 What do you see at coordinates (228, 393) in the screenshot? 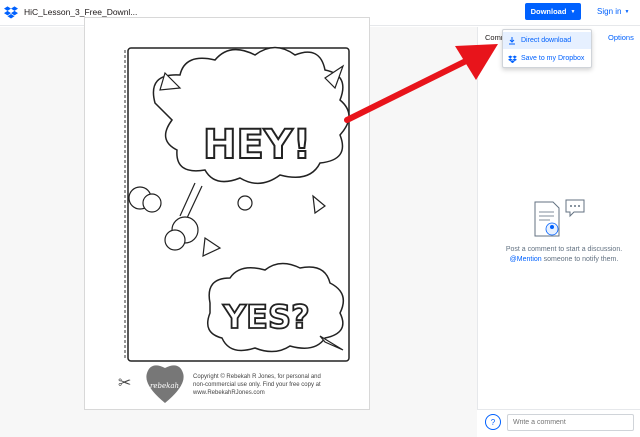
I see `copyright-line-3: www.RebekahRJones.com` at bounding box center [228, 393].